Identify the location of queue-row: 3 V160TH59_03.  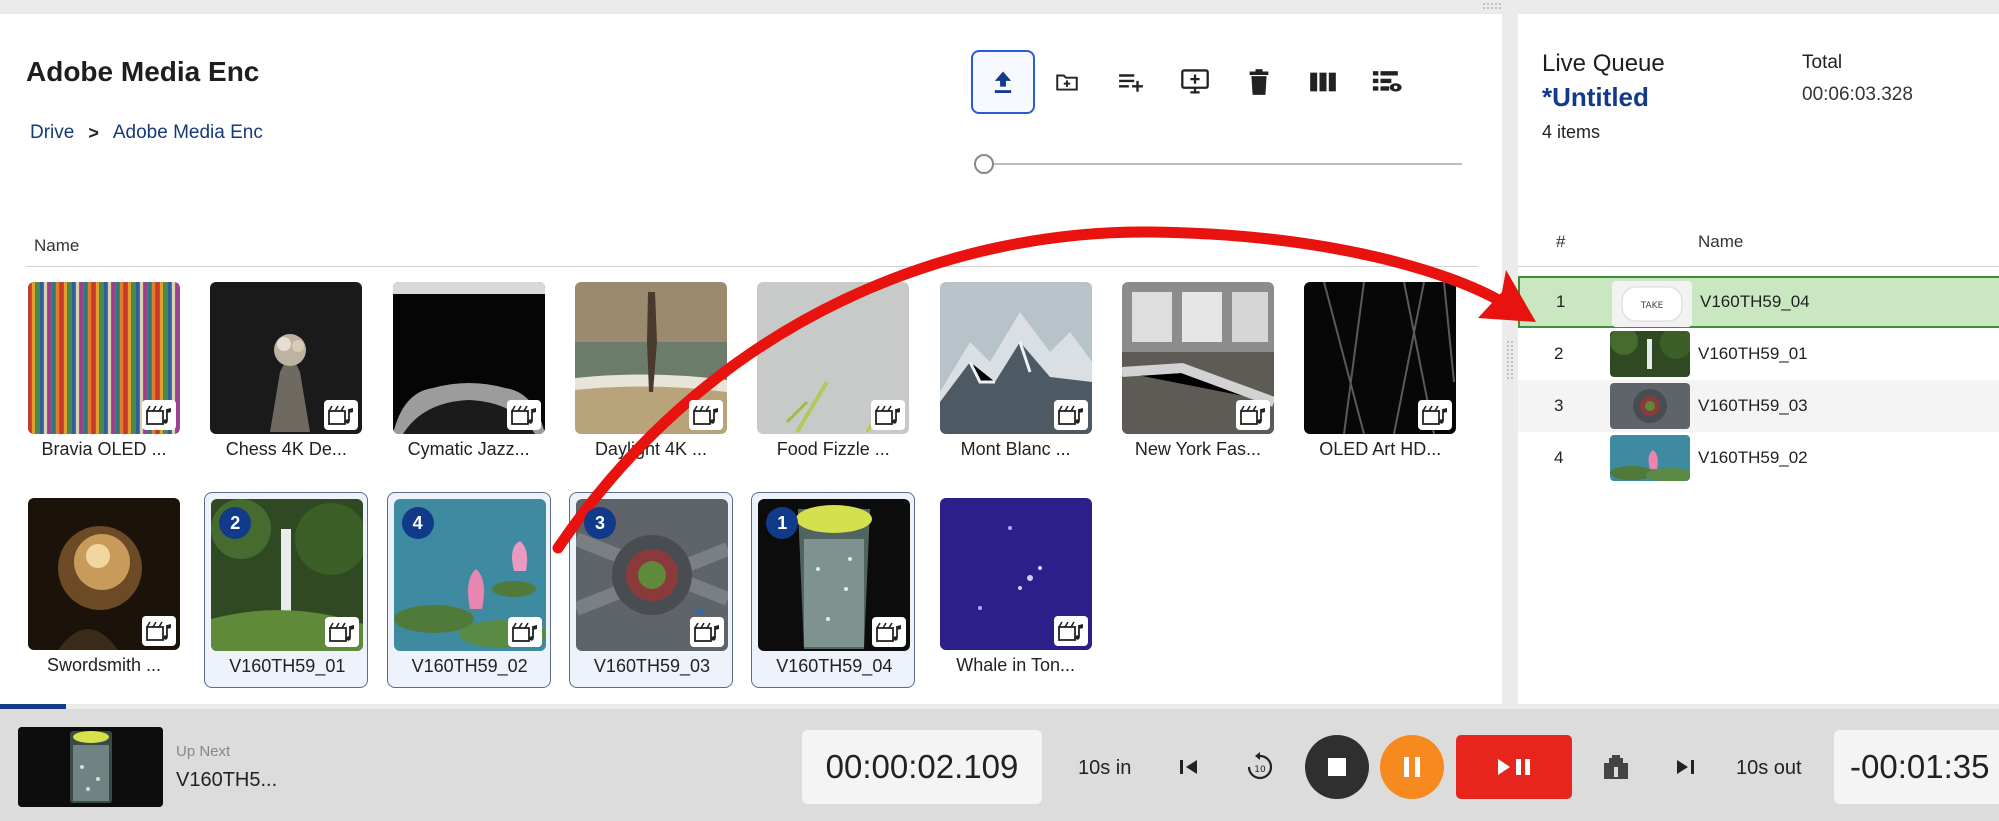
(1758, 406).